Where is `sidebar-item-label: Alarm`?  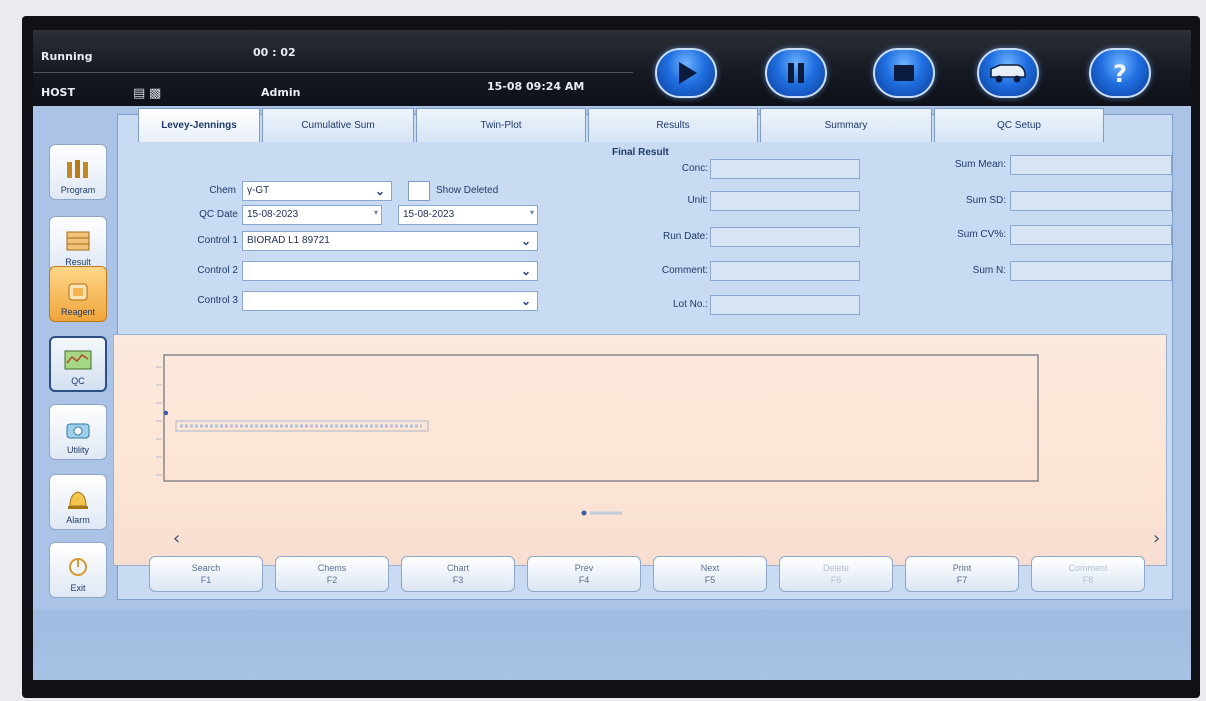
sidebar-item-label: Alarm is located at coordinates (78, 520).